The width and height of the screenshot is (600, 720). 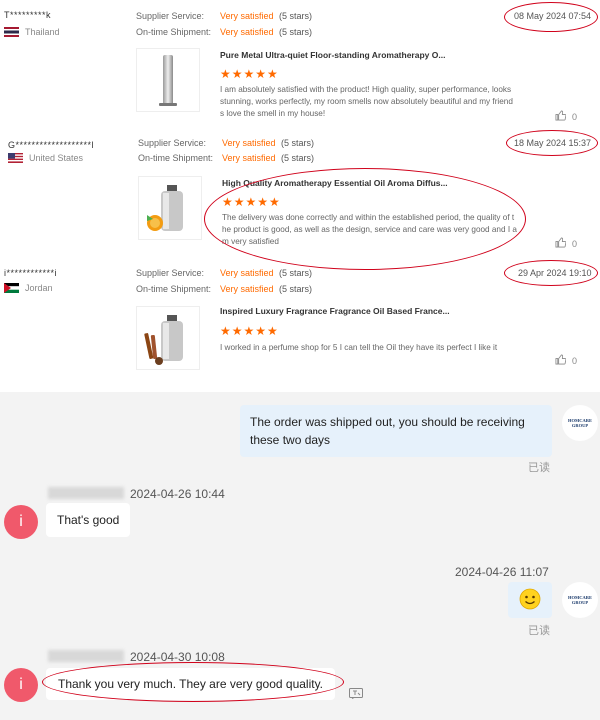 I want to click on usa-flag-icon, so click(x=15, y=158).